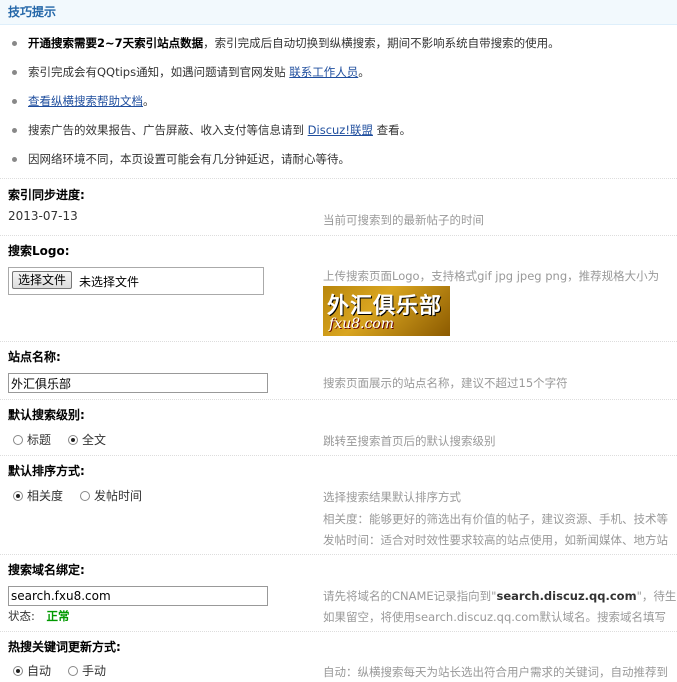 The height and width of the screenshot is (682, 677). I want to click on help-doc-link: 查看纵横搜索帮助文档, so click(85, 101).